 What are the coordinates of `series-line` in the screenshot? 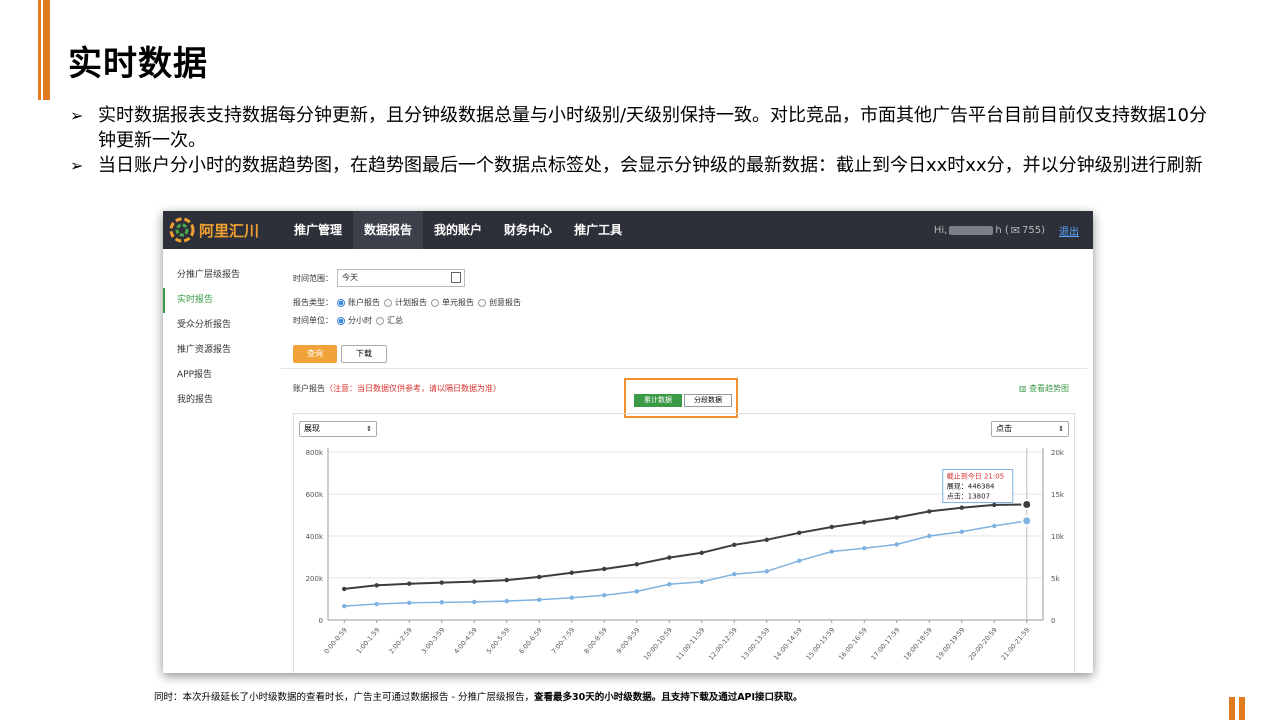 It's located at (685, 563).